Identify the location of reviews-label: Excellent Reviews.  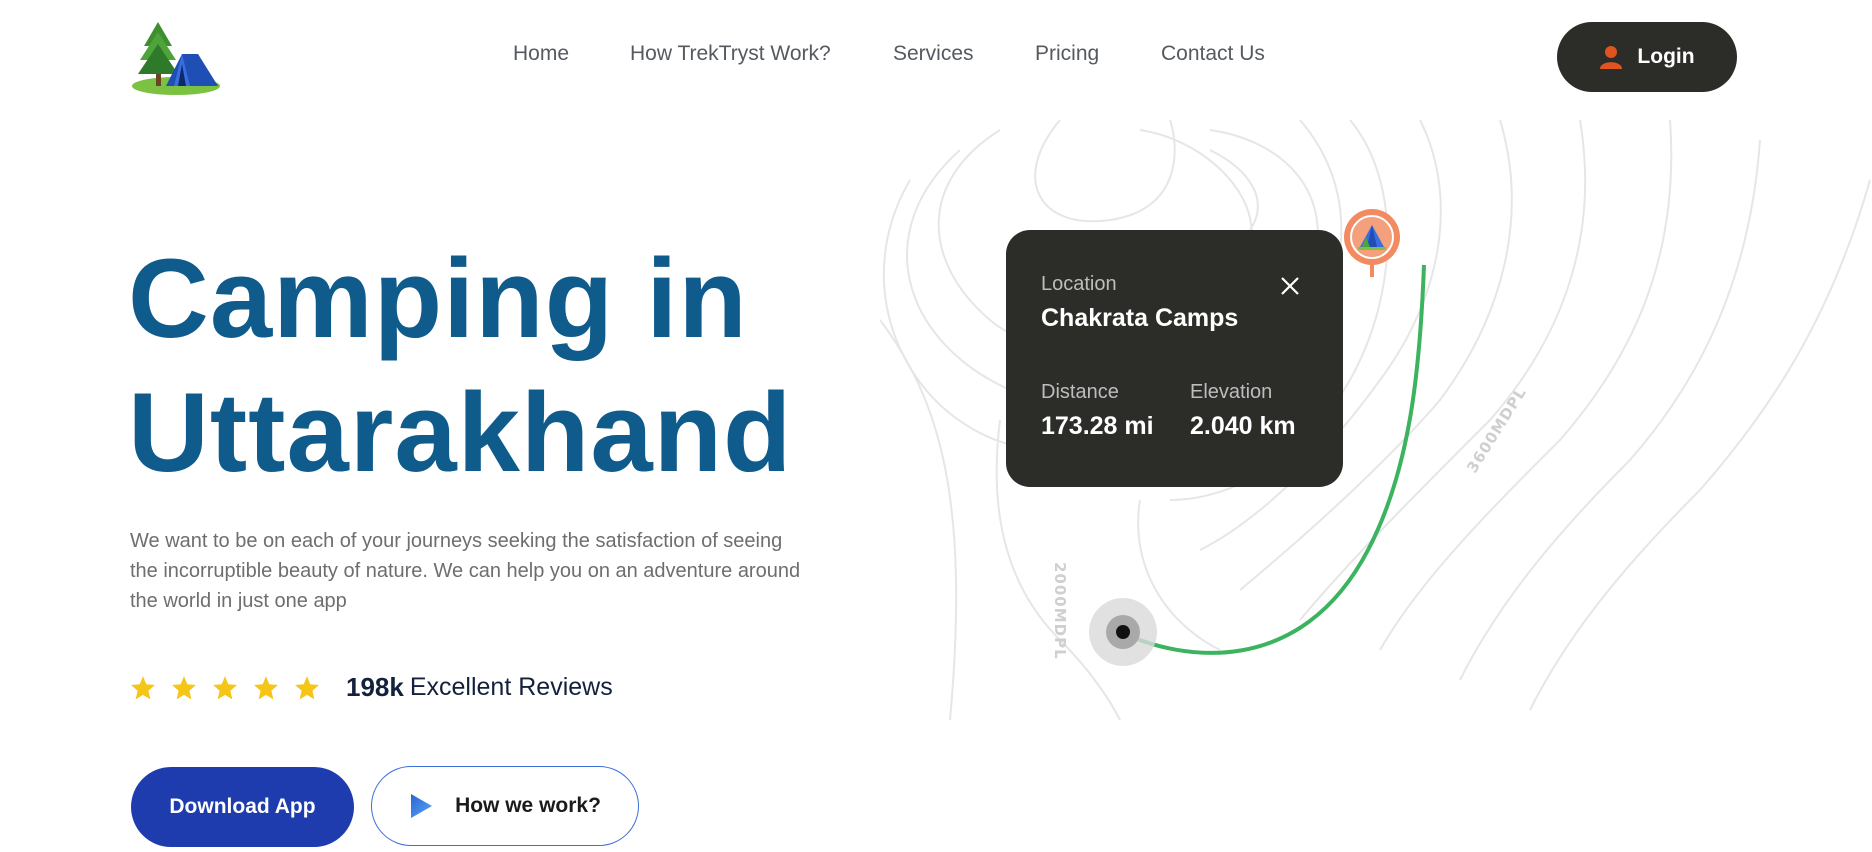
(511, 687).